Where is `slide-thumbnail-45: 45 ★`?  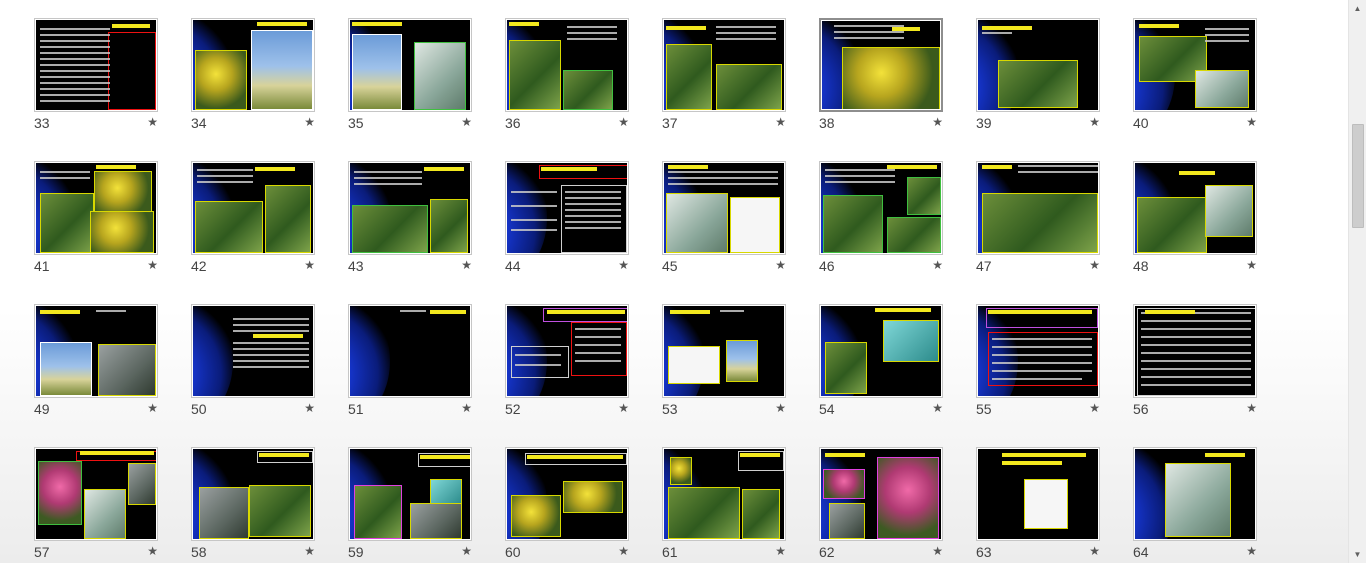 slide-thumbnail-45: 45 ★ is located at coordinates (724, 220).